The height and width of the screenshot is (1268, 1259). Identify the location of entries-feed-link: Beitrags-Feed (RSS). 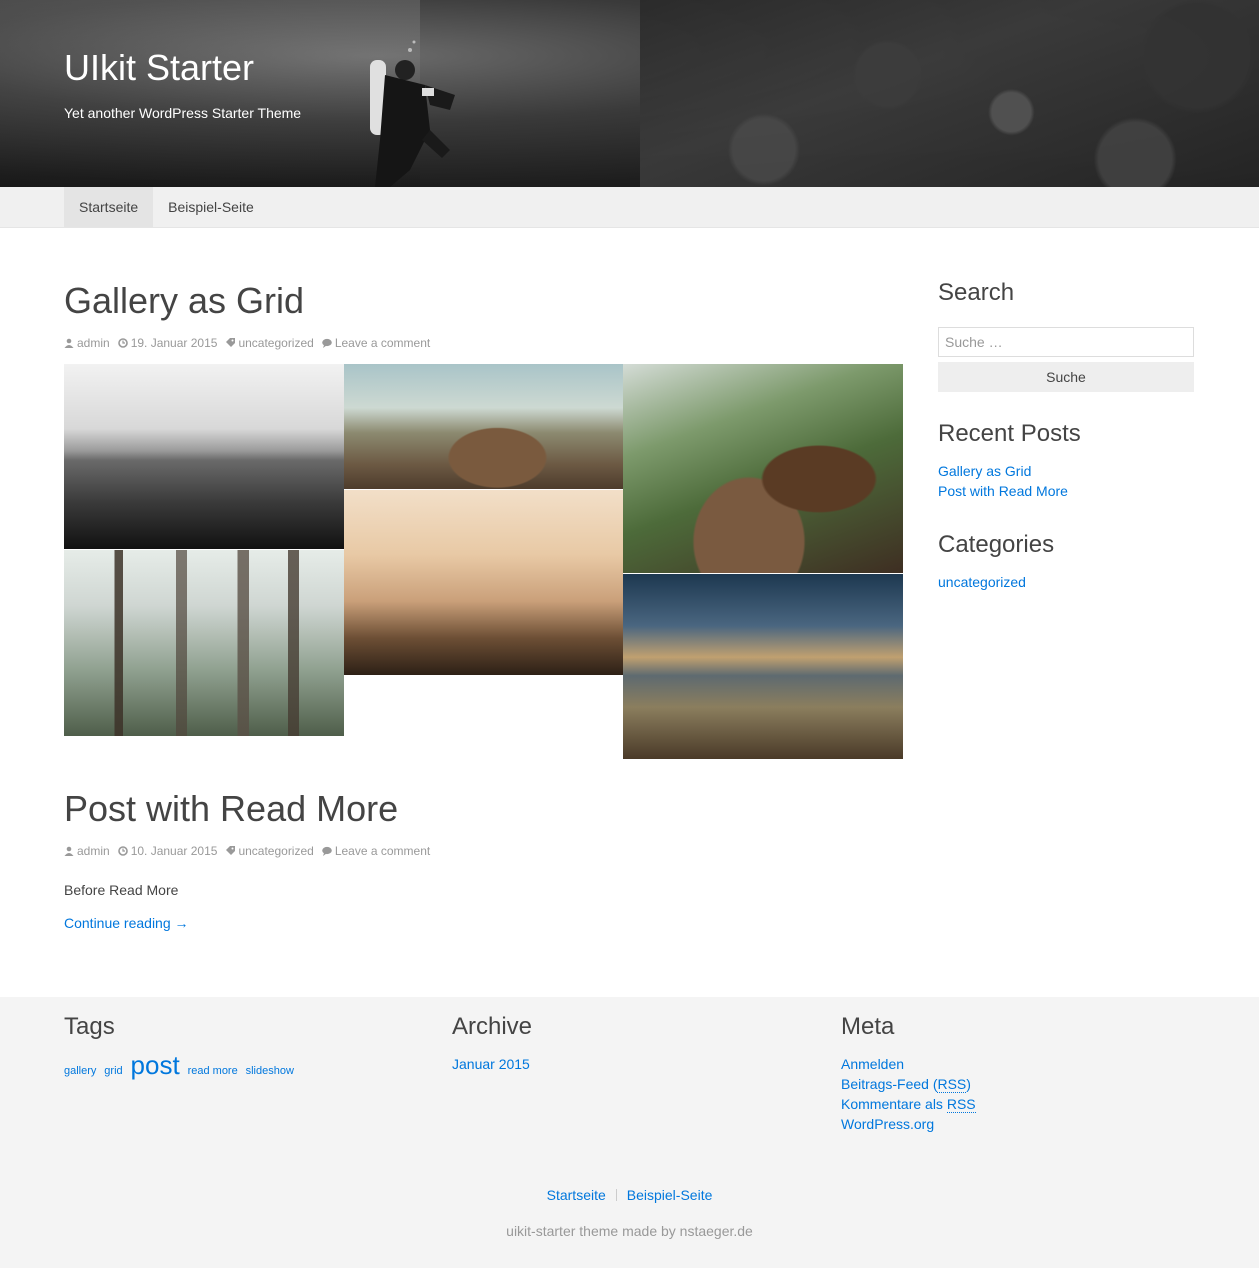
(906, 1084).